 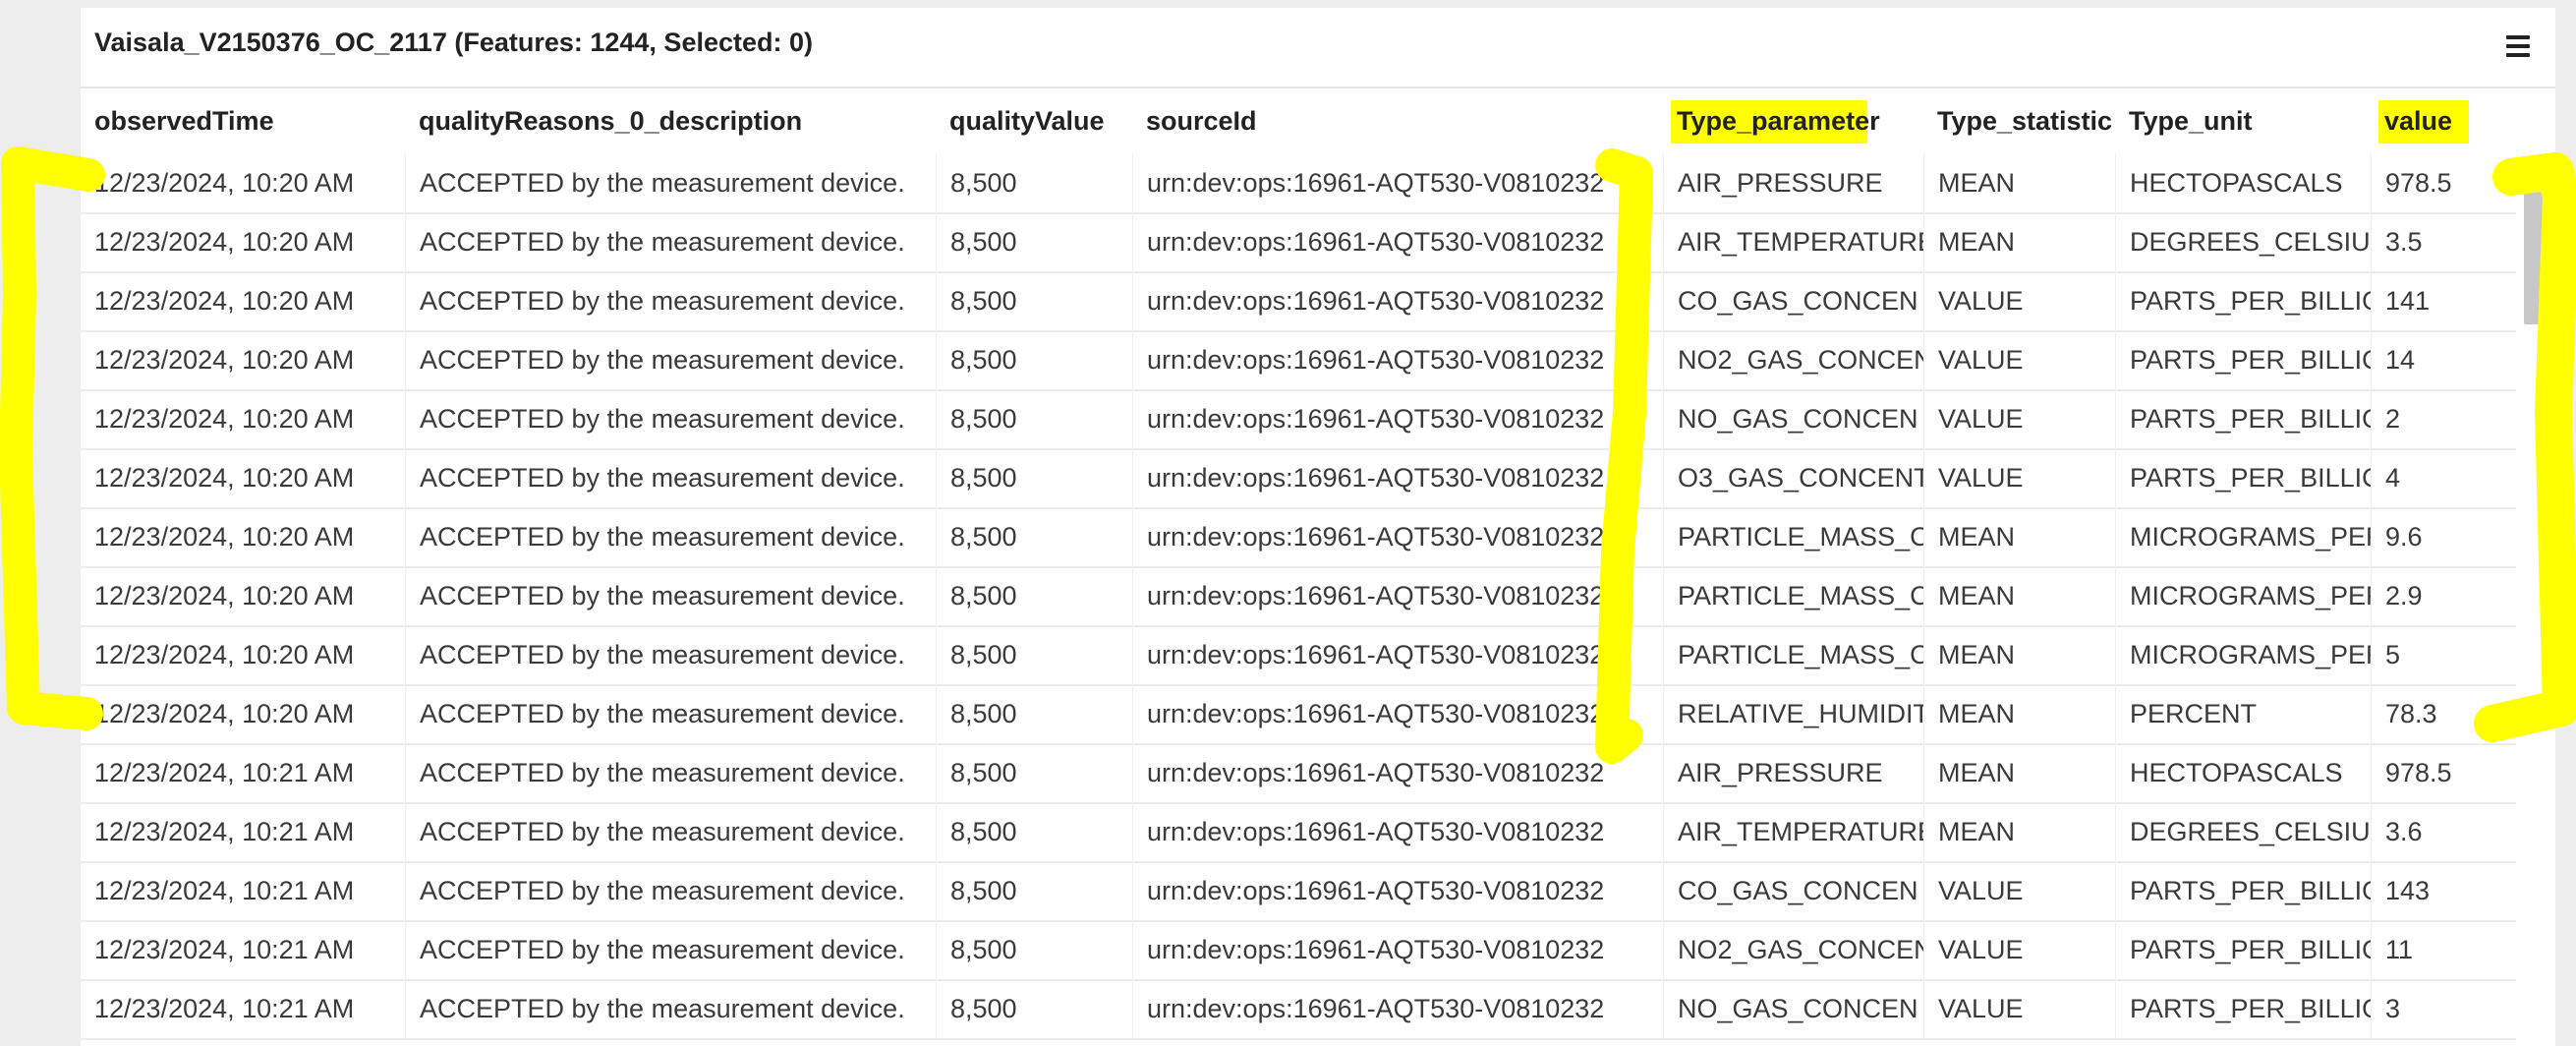 What do you see at coordinates (2444, 301) in the screenshot?
I see `value-cell: 141` at bounding box center [2444, 301].